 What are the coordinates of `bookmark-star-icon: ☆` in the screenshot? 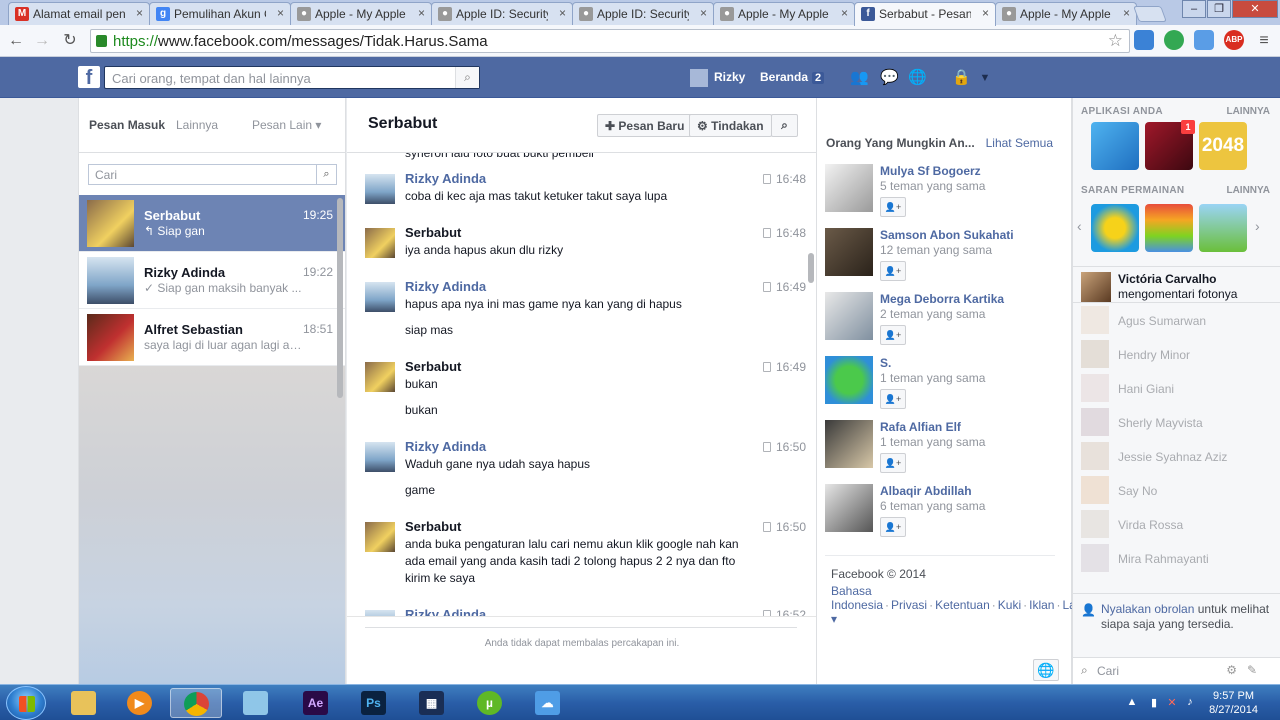 It's located at (1115, 41).